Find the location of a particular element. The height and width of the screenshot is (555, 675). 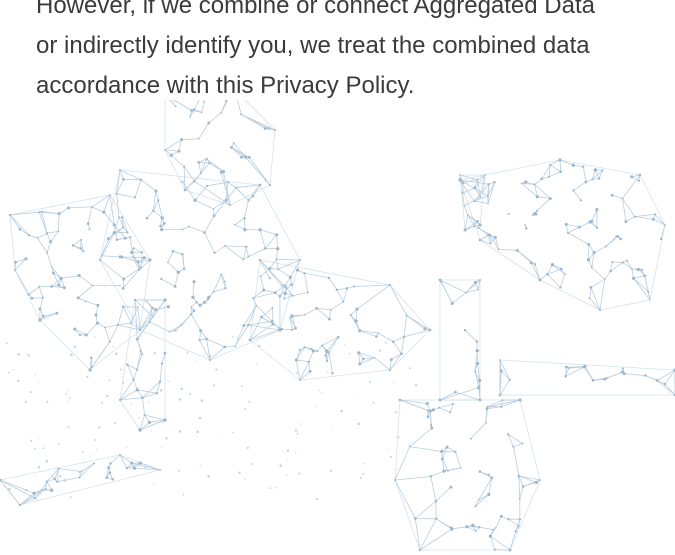

paragraph-line-3: accordance with this Privacy Policy. is located at coordinates (225, 85).